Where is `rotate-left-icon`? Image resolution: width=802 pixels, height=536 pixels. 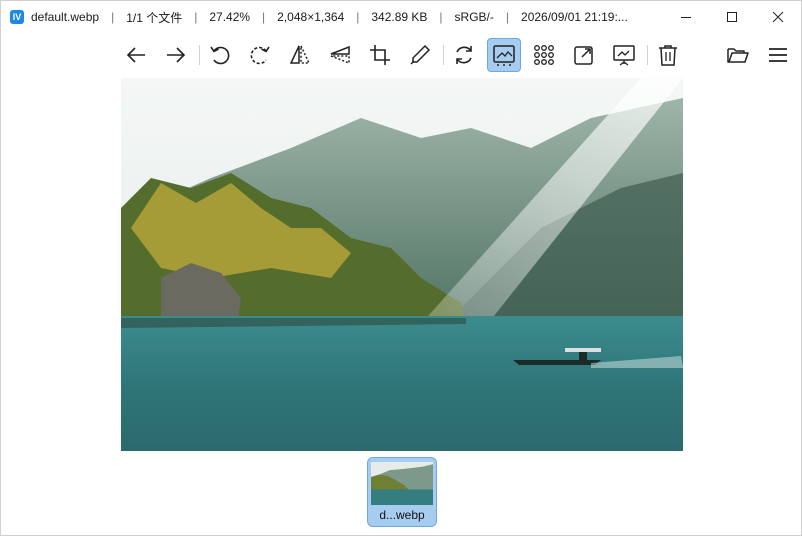
rotate-left-icon is located at coordinates (220, 55).